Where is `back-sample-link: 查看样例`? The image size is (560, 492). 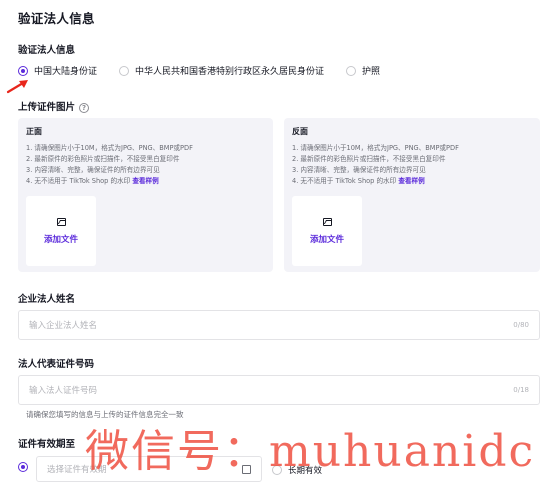
back-sample-link: 查看样例 is located at coordinates (411, 181).